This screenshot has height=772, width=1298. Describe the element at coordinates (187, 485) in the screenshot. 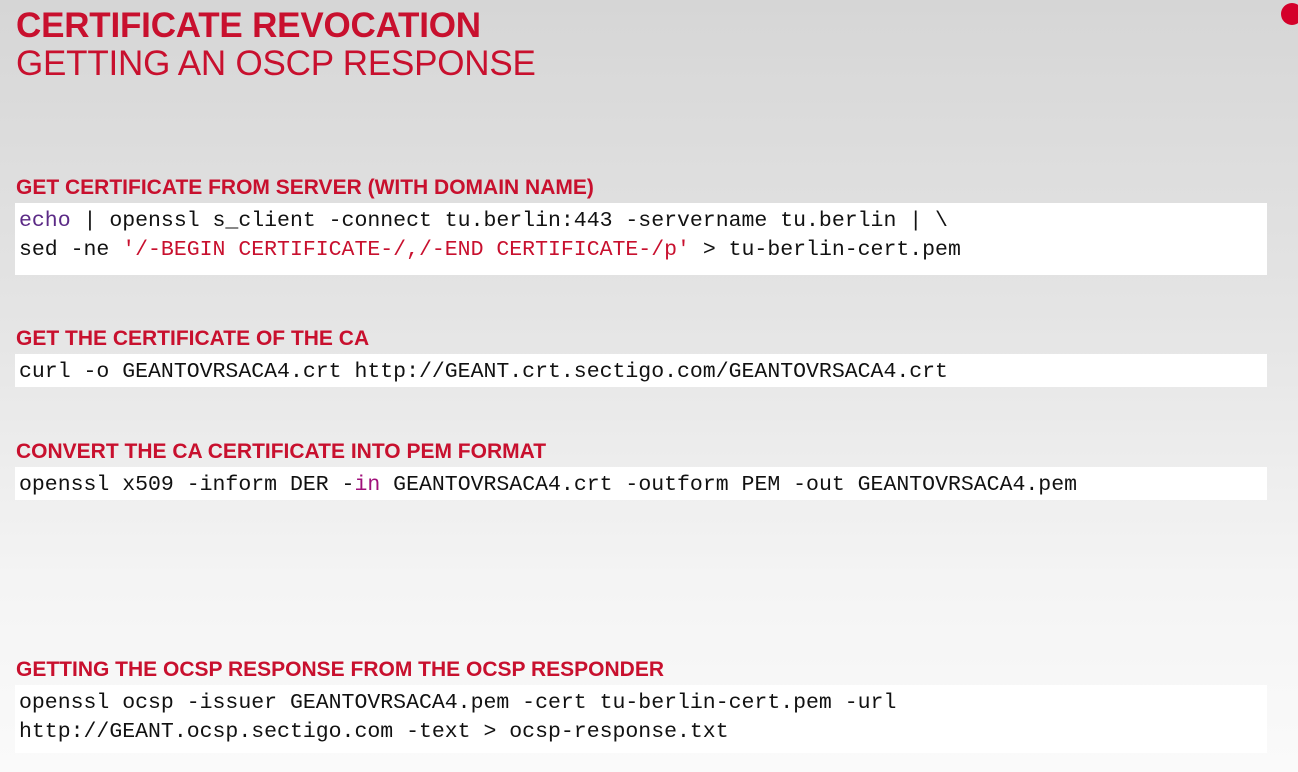

I see `code-text: openssl x509 -inform DER -` at that location.